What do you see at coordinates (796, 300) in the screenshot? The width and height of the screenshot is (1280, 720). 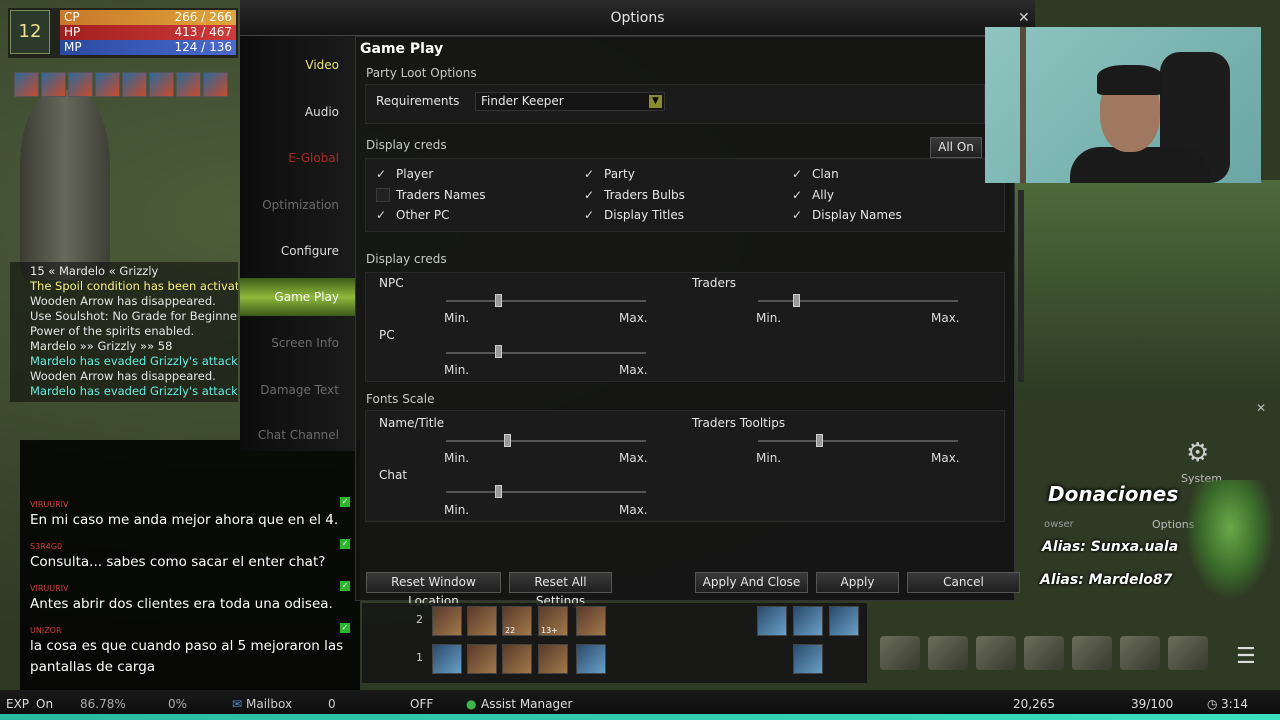 I see `traders-slider-handle` at bounding box center [796, 300].